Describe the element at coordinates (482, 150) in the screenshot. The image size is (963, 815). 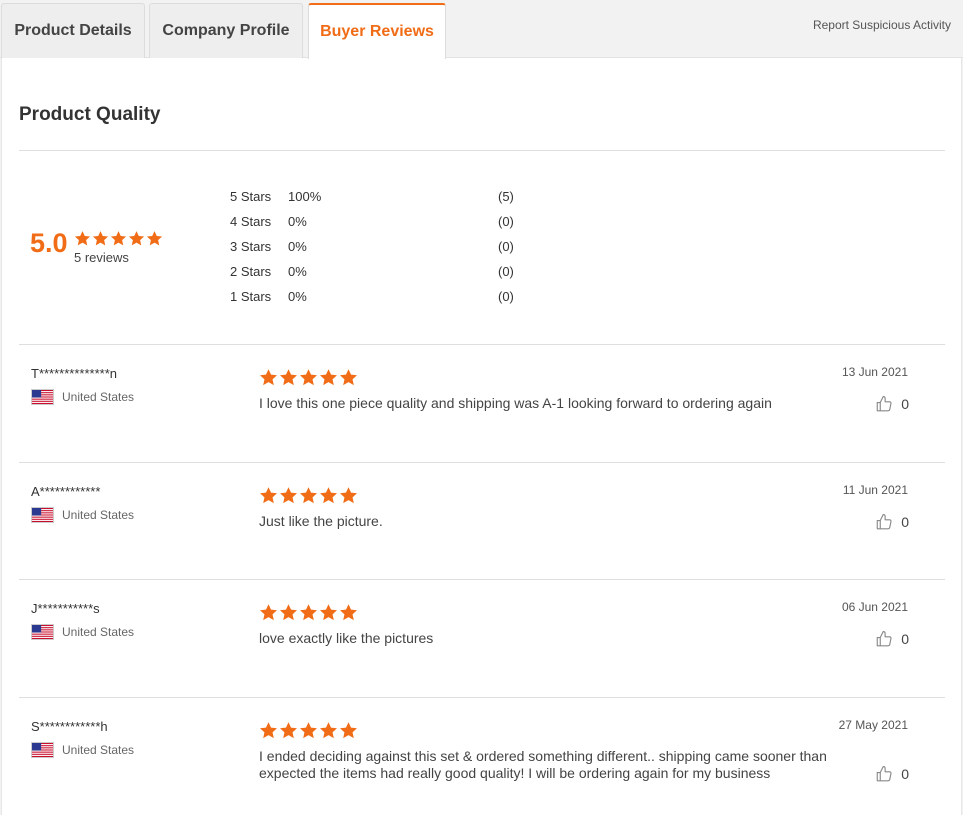
I see `divider` at that location.